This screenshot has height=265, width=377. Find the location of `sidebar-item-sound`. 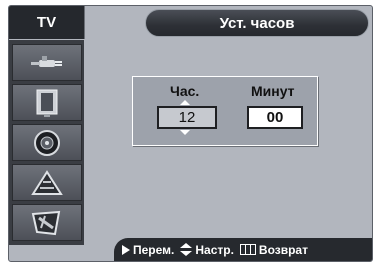

sidebar-item-sound is located at coordinates (47, 142).